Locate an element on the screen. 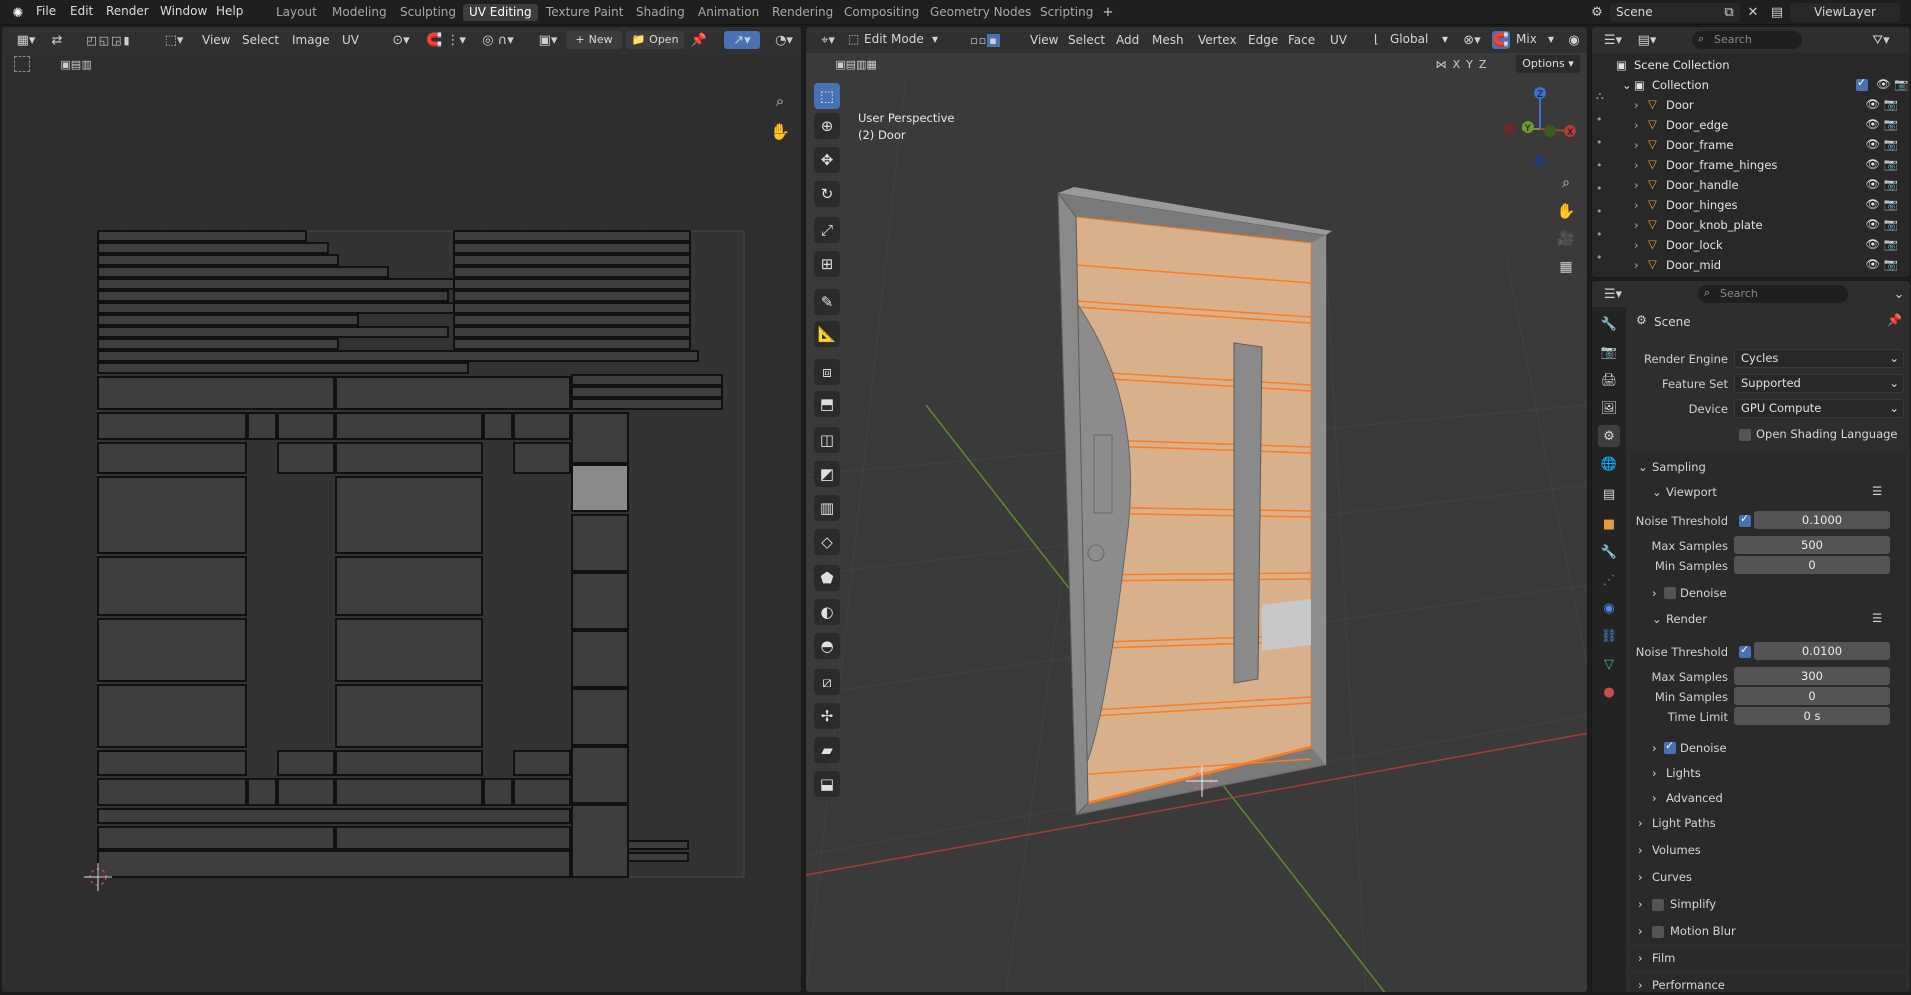 The width and height of the screenshot is (1911, 995). outliner-object-row: › ▽ Door_hinges 📷 👁 is located at coordinates (1751, 205).